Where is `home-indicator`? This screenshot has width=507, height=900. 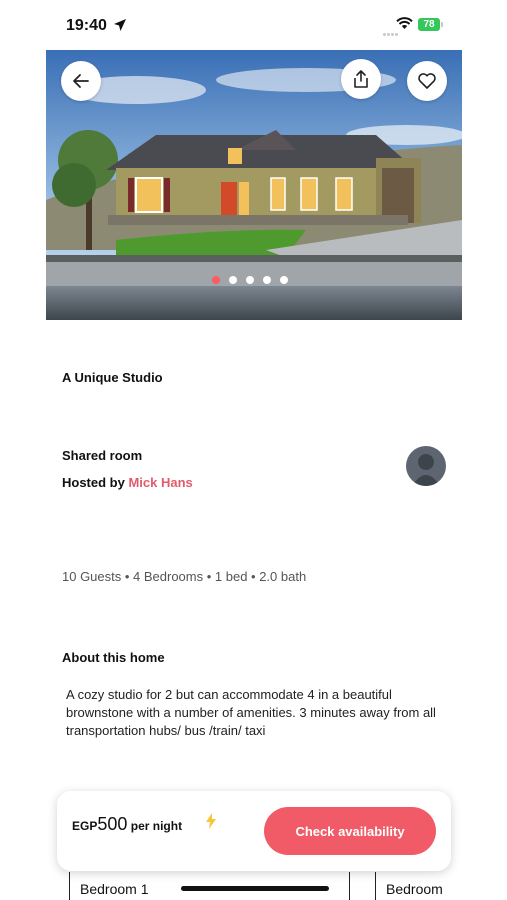
home-indicator is located at coordinates (255, 888).